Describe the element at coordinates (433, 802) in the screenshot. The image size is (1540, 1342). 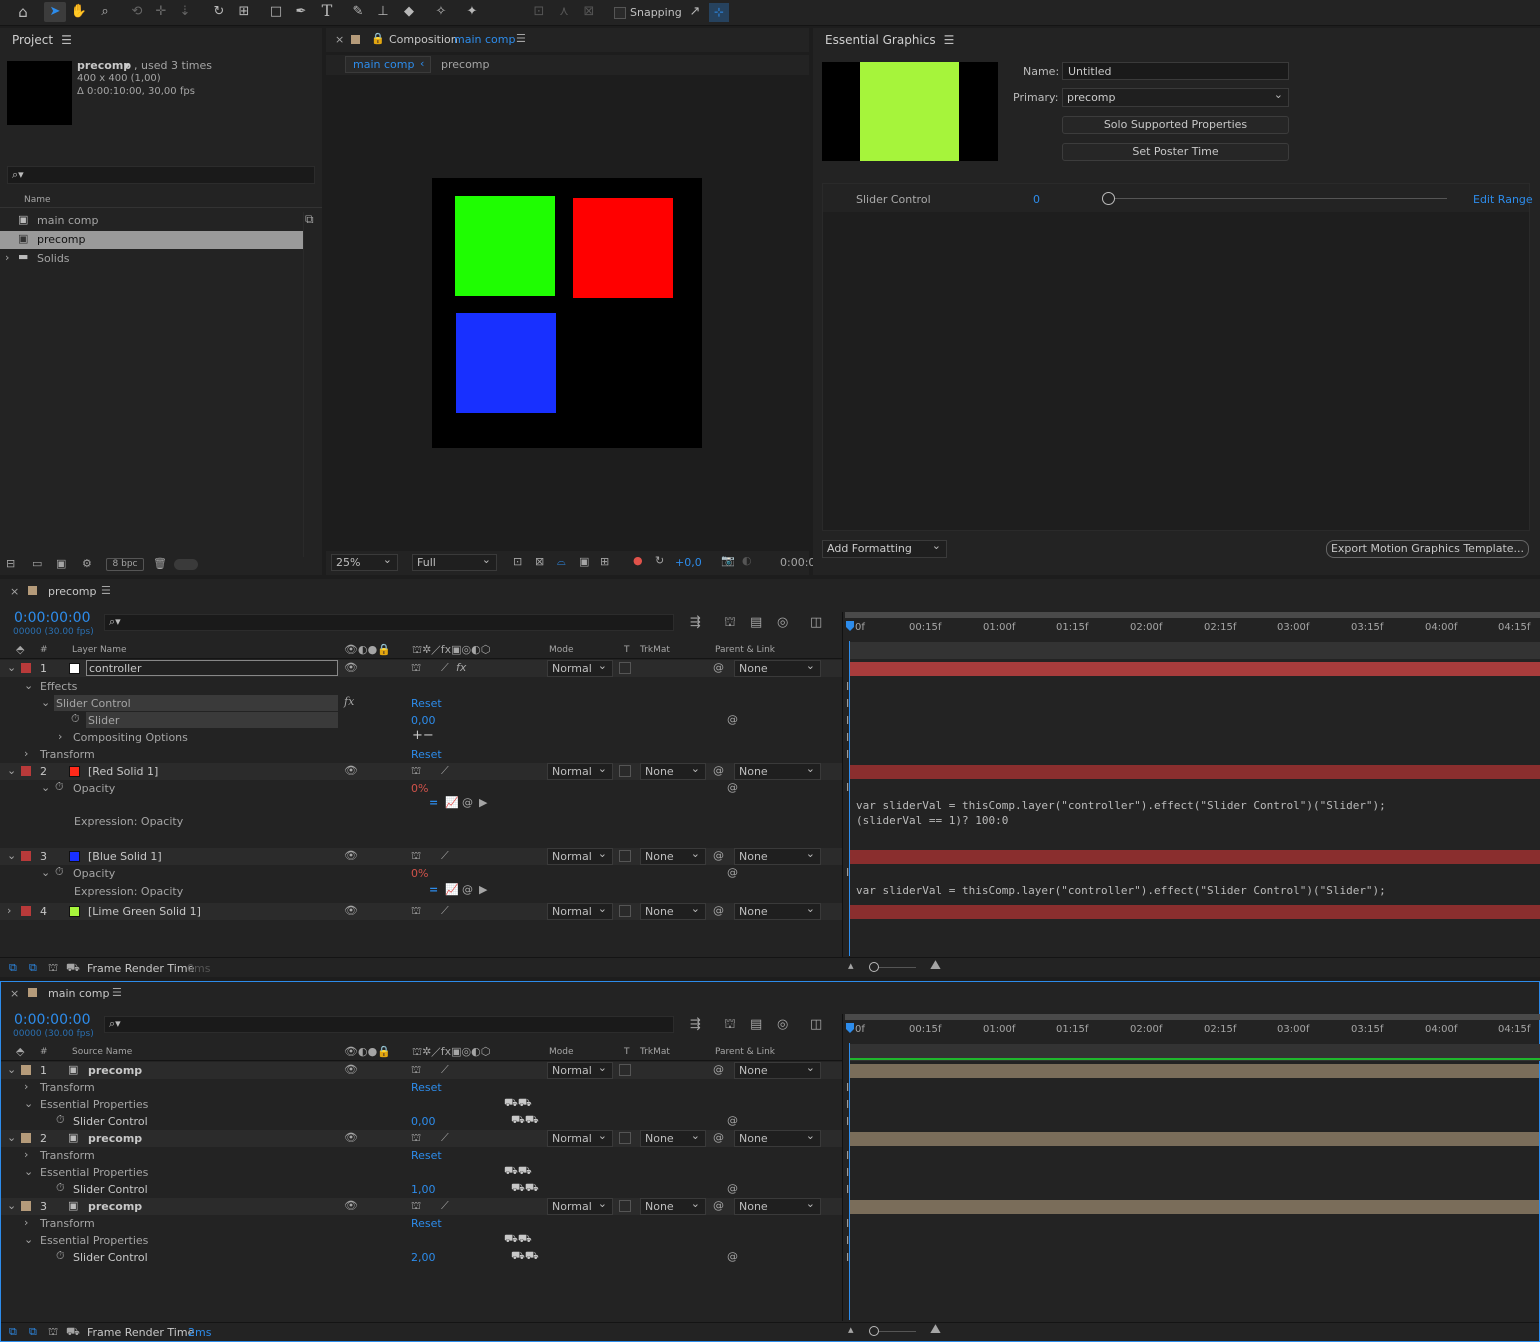
I see `expression-enable-icon: =` at that location.